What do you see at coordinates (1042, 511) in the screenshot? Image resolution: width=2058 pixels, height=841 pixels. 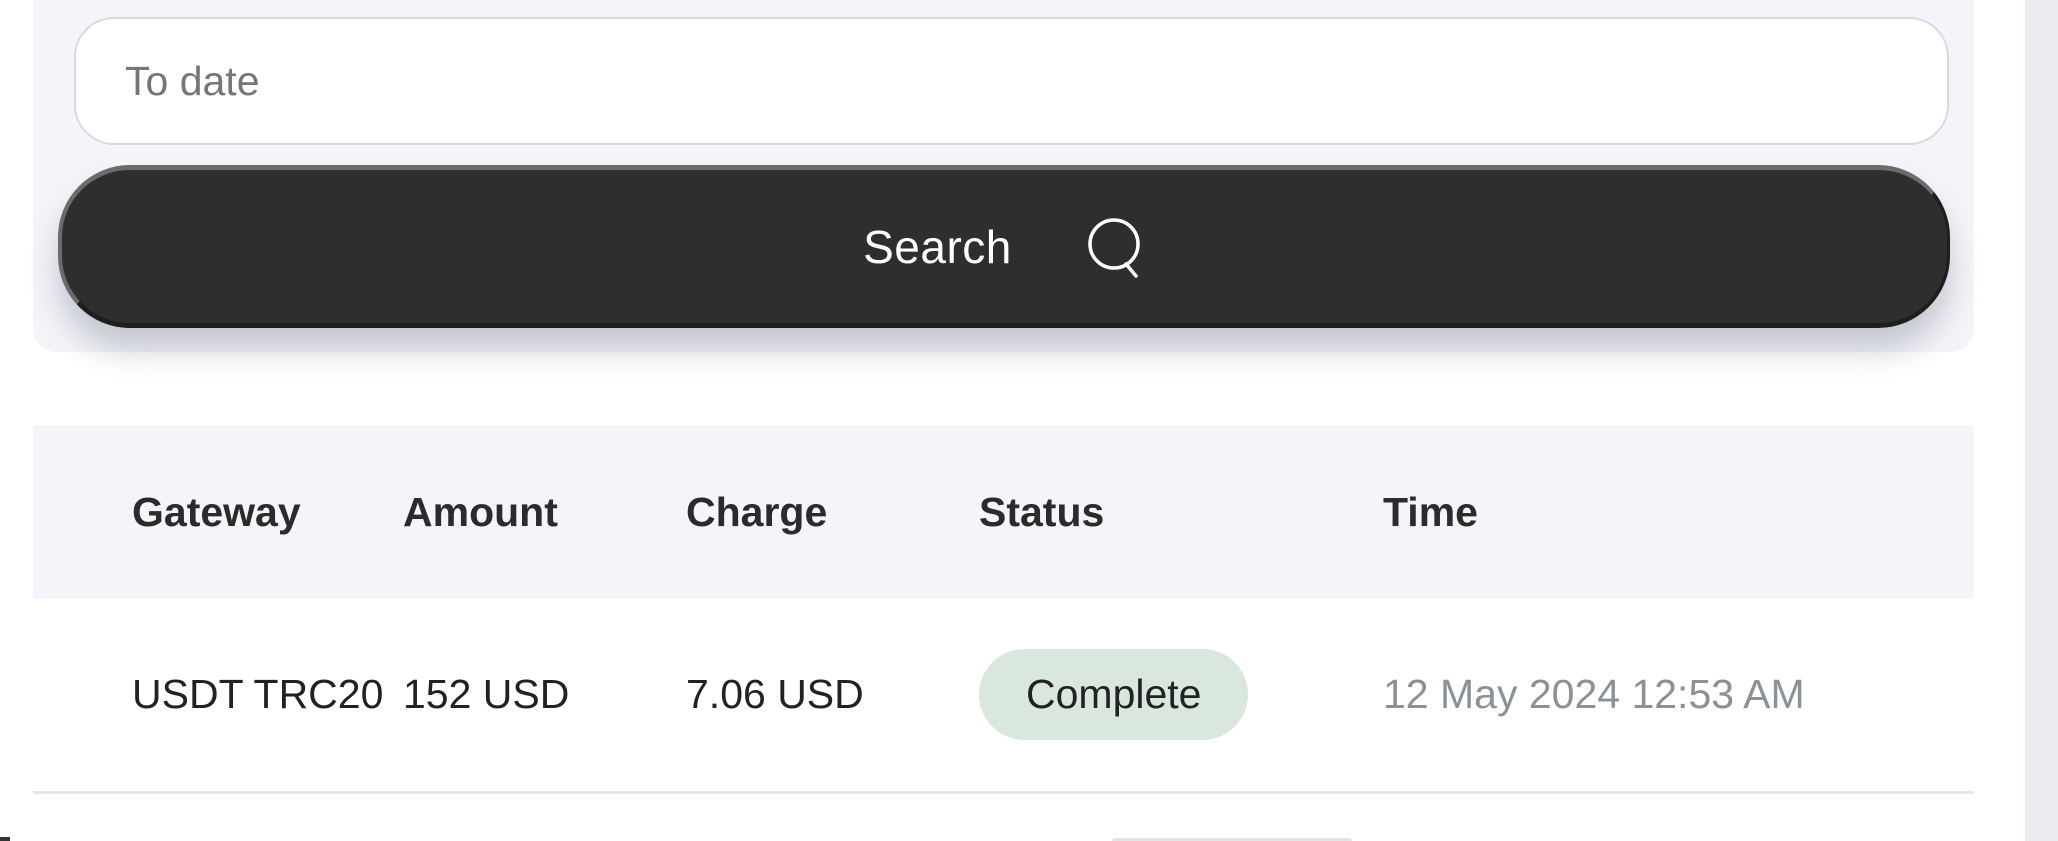 I see `column-header-status: Status` at bounding box center [1042, 511].